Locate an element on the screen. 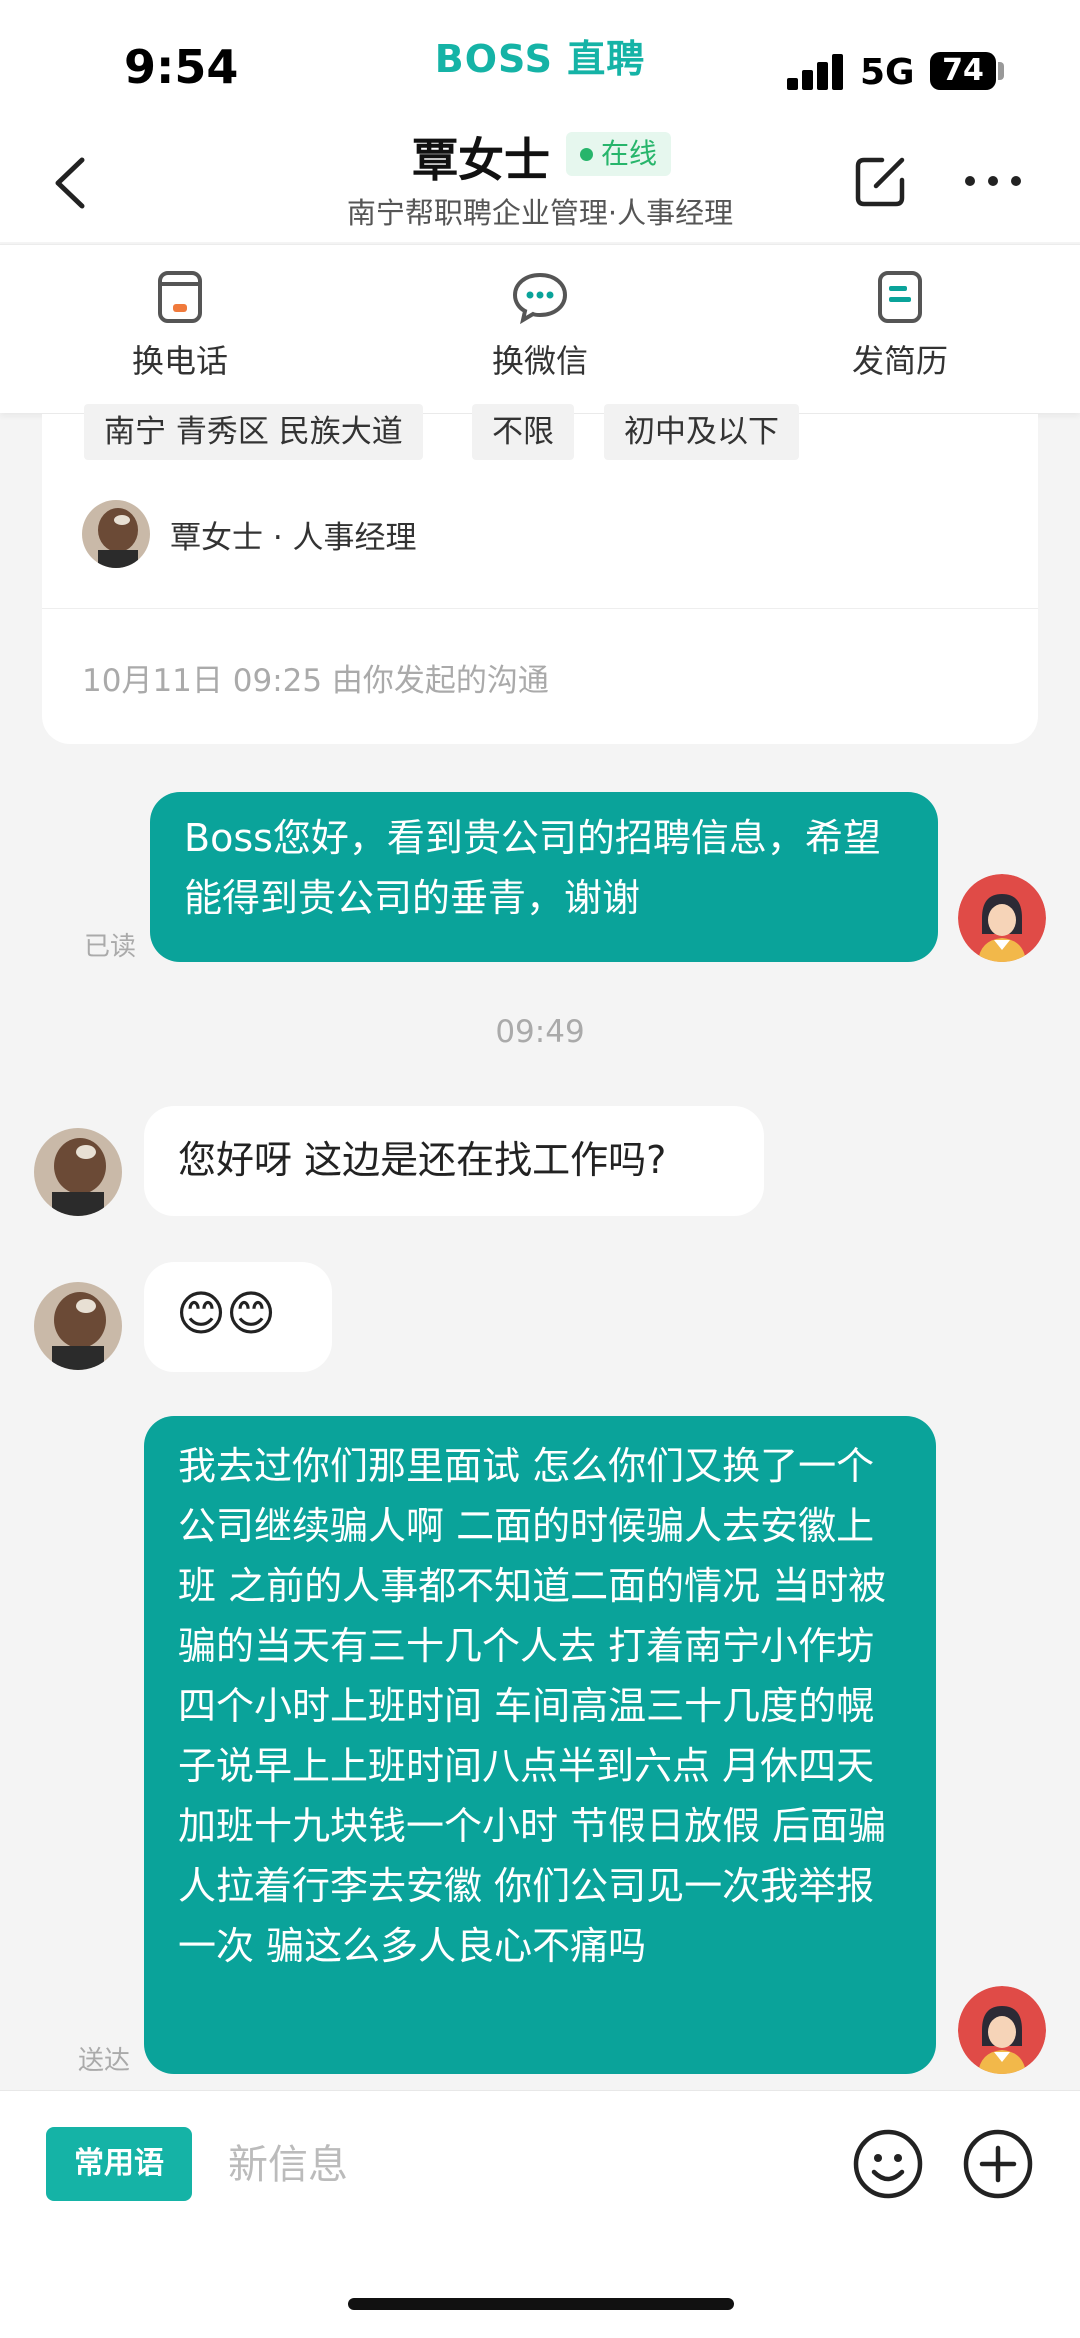 The width and height of the screenshot is (1080, 2338). message-incoming: 您好呀 这边是还在找工作吗? is located at coordinates (454, 1161).